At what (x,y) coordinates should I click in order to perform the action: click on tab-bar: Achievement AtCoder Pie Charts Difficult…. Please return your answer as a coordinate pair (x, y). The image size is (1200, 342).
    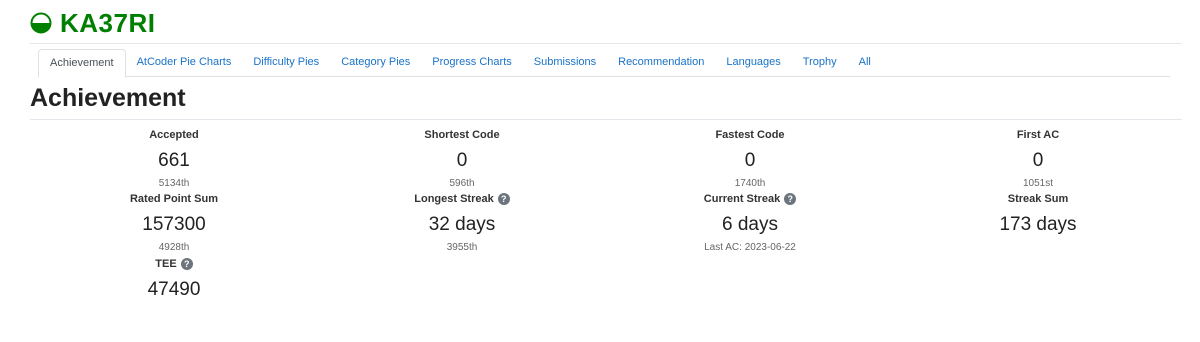
    Looking at the image, I should click on (604, 63).